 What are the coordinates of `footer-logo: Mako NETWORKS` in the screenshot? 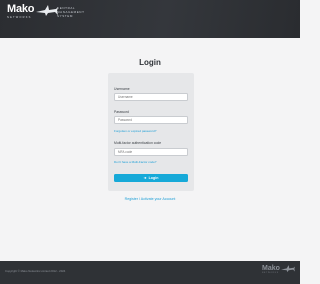 It's located at (278, 269).